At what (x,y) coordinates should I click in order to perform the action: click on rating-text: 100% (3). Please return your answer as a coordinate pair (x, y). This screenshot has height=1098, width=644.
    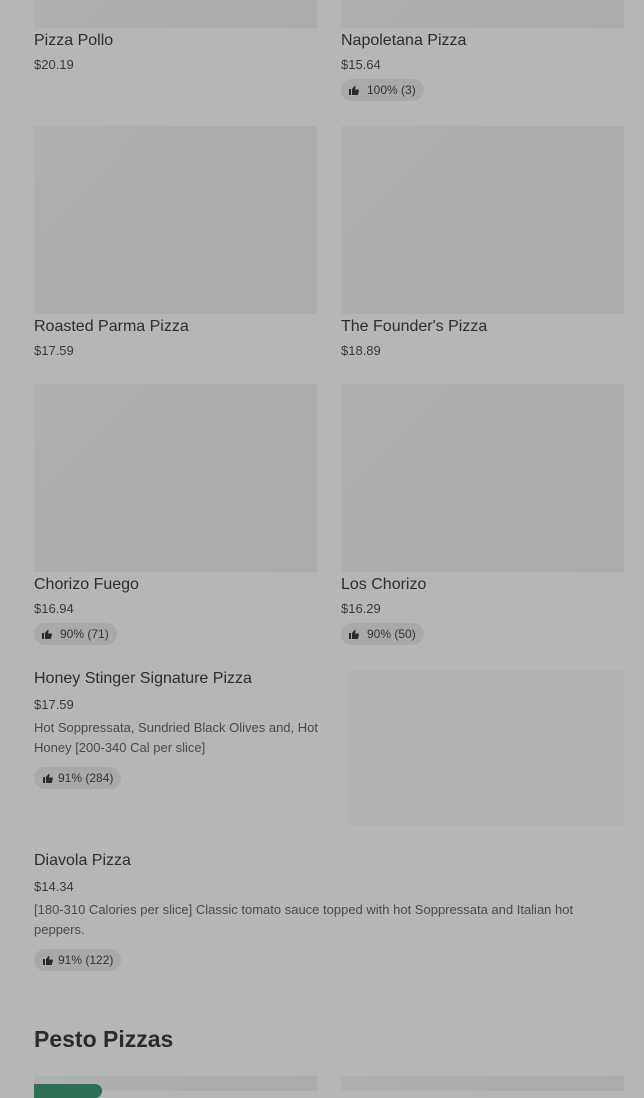
    Looking at the image, I should click on (391, 90).